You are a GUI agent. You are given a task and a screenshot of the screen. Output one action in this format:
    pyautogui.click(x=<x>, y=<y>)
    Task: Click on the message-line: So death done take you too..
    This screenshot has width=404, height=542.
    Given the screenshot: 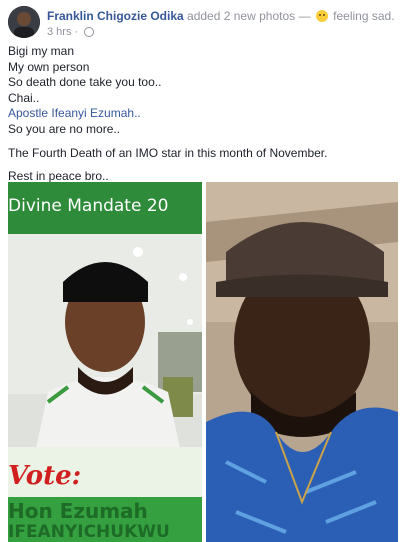 What is the action you would take?
    pyautogui.click(x=85, y=82)
    